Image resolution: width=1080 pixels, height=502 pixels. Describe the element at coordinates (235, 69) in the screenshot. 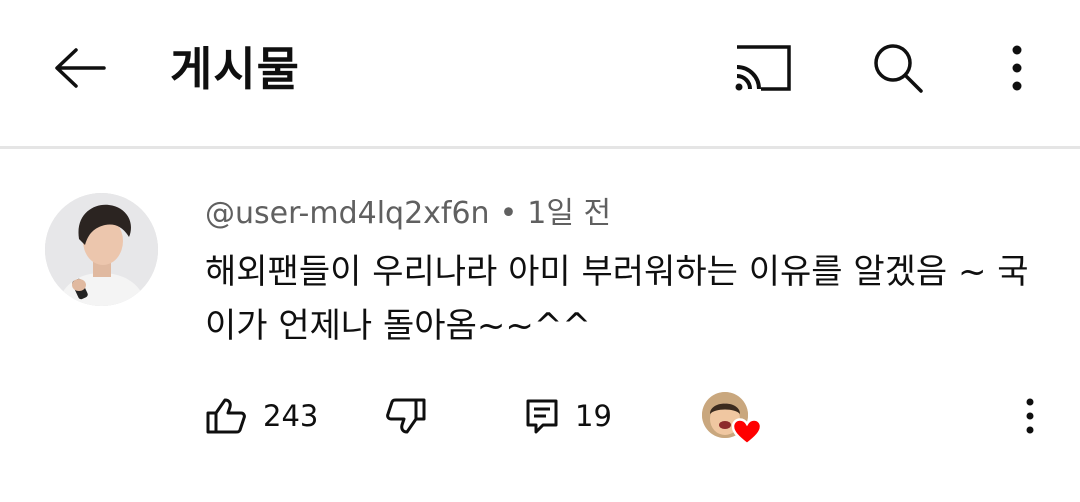

I see `page-title: 게시물` at that location.